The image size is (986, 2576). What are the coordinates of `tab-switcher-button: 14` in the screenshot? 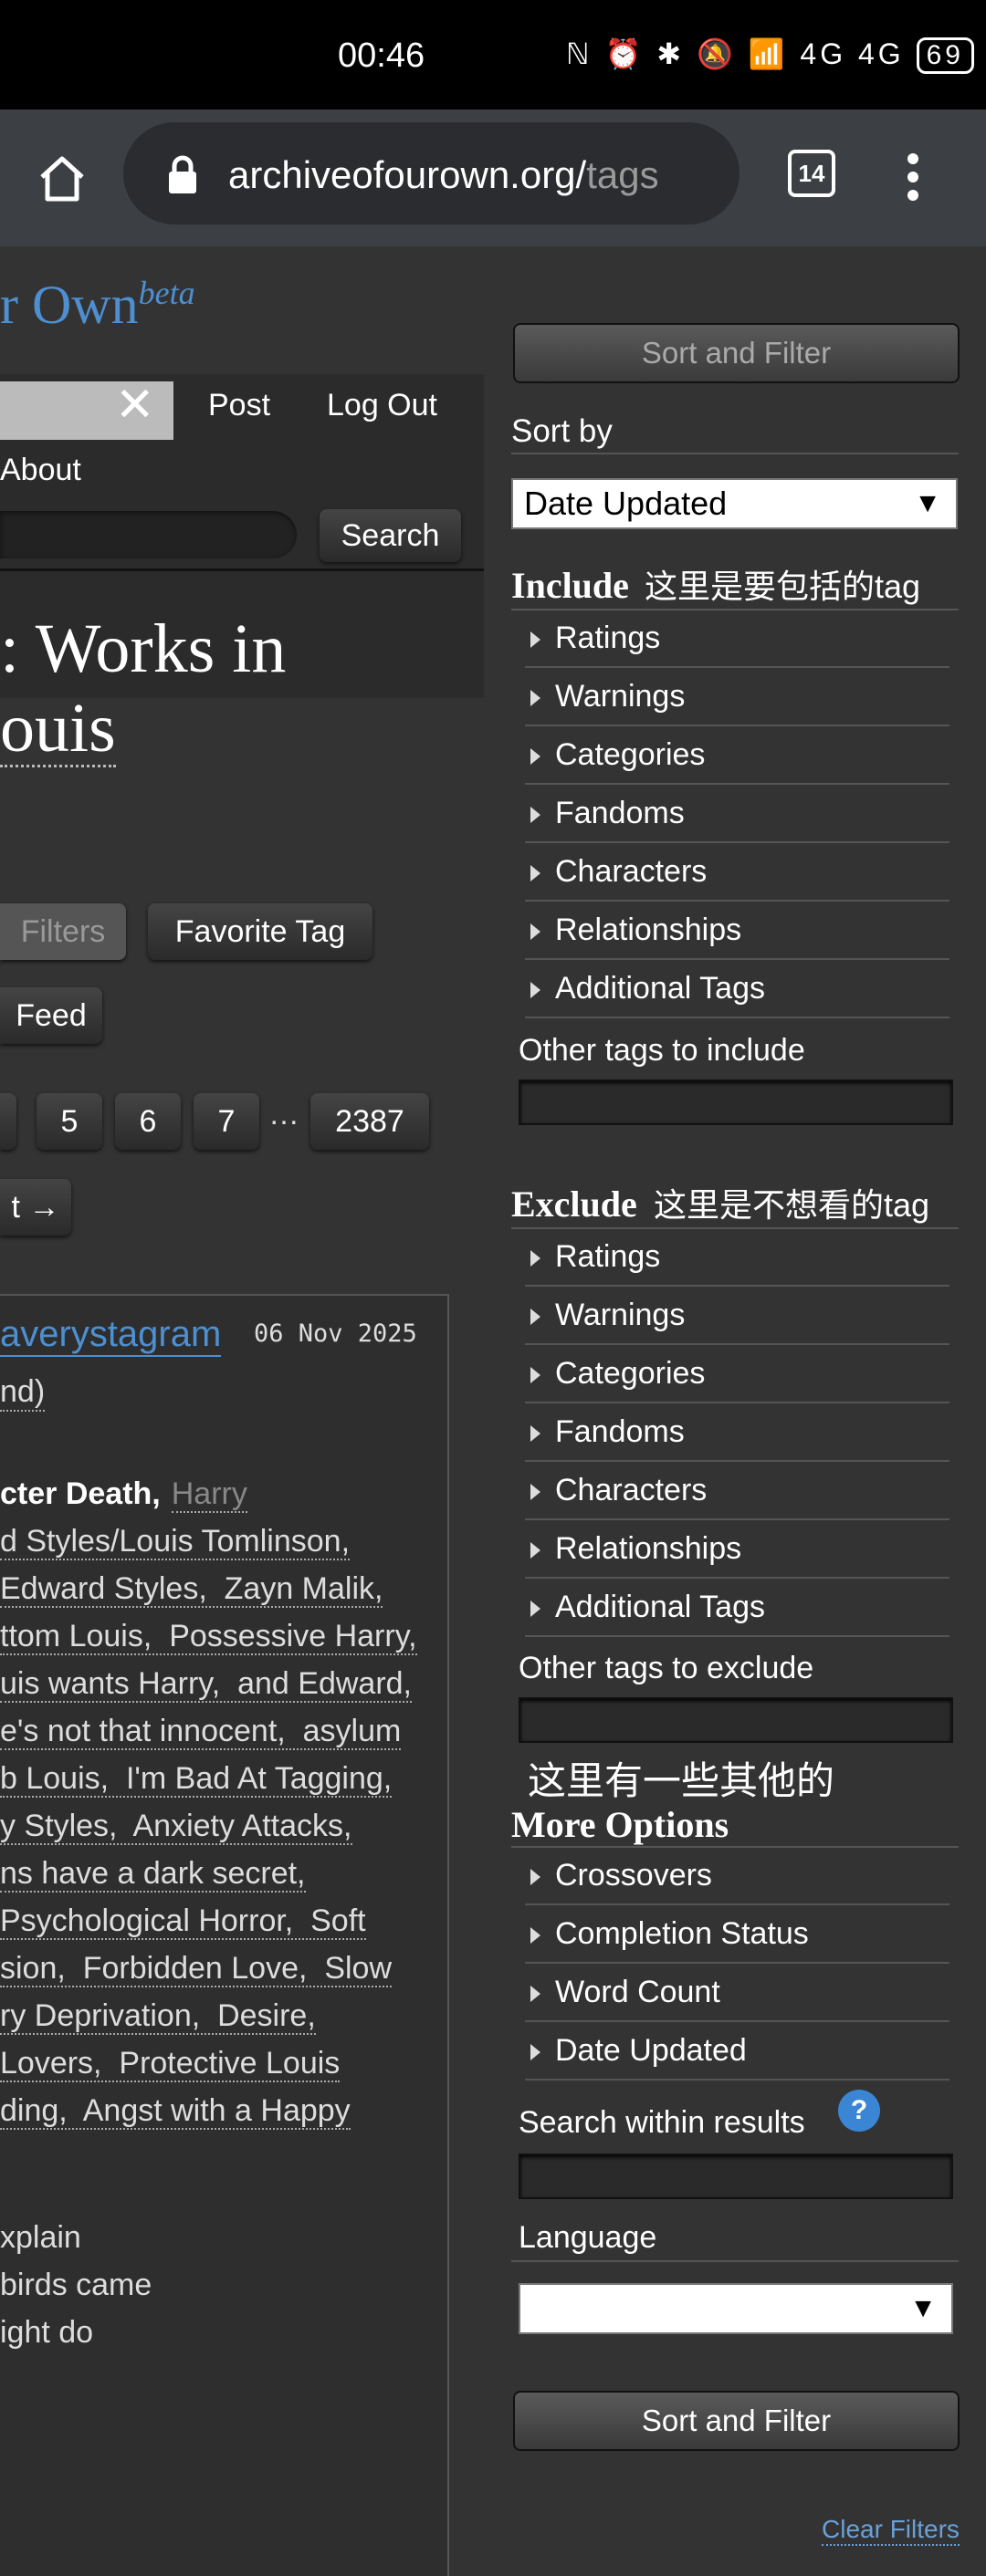 It's located at (811, 173).